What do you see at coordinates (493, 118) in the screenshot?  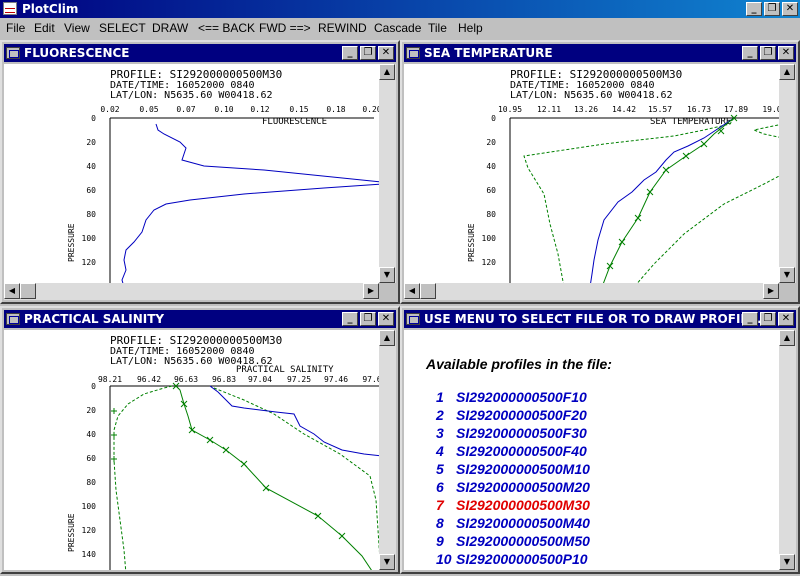 I see `y-tick: 0` at bounding box center [493, 118].